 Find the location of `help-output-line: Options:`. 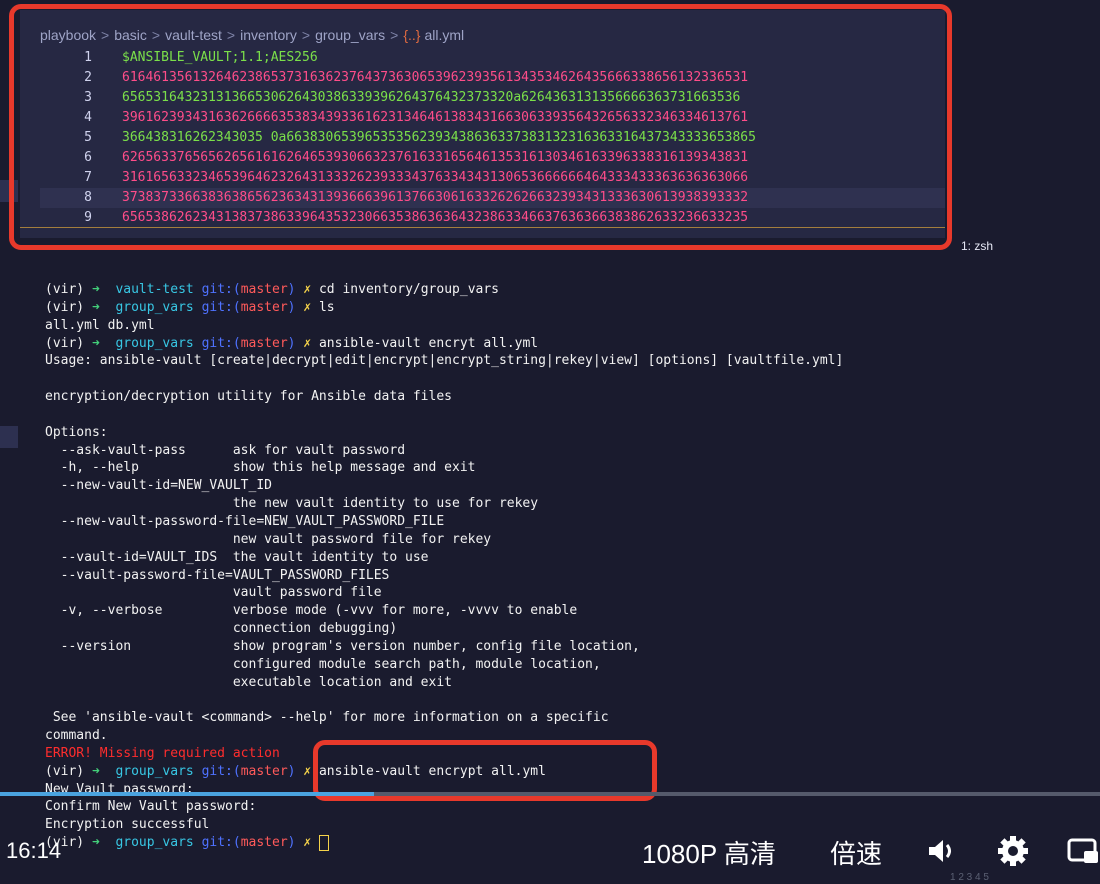

help-output-line: Options: is located at coordinates (76, 432).